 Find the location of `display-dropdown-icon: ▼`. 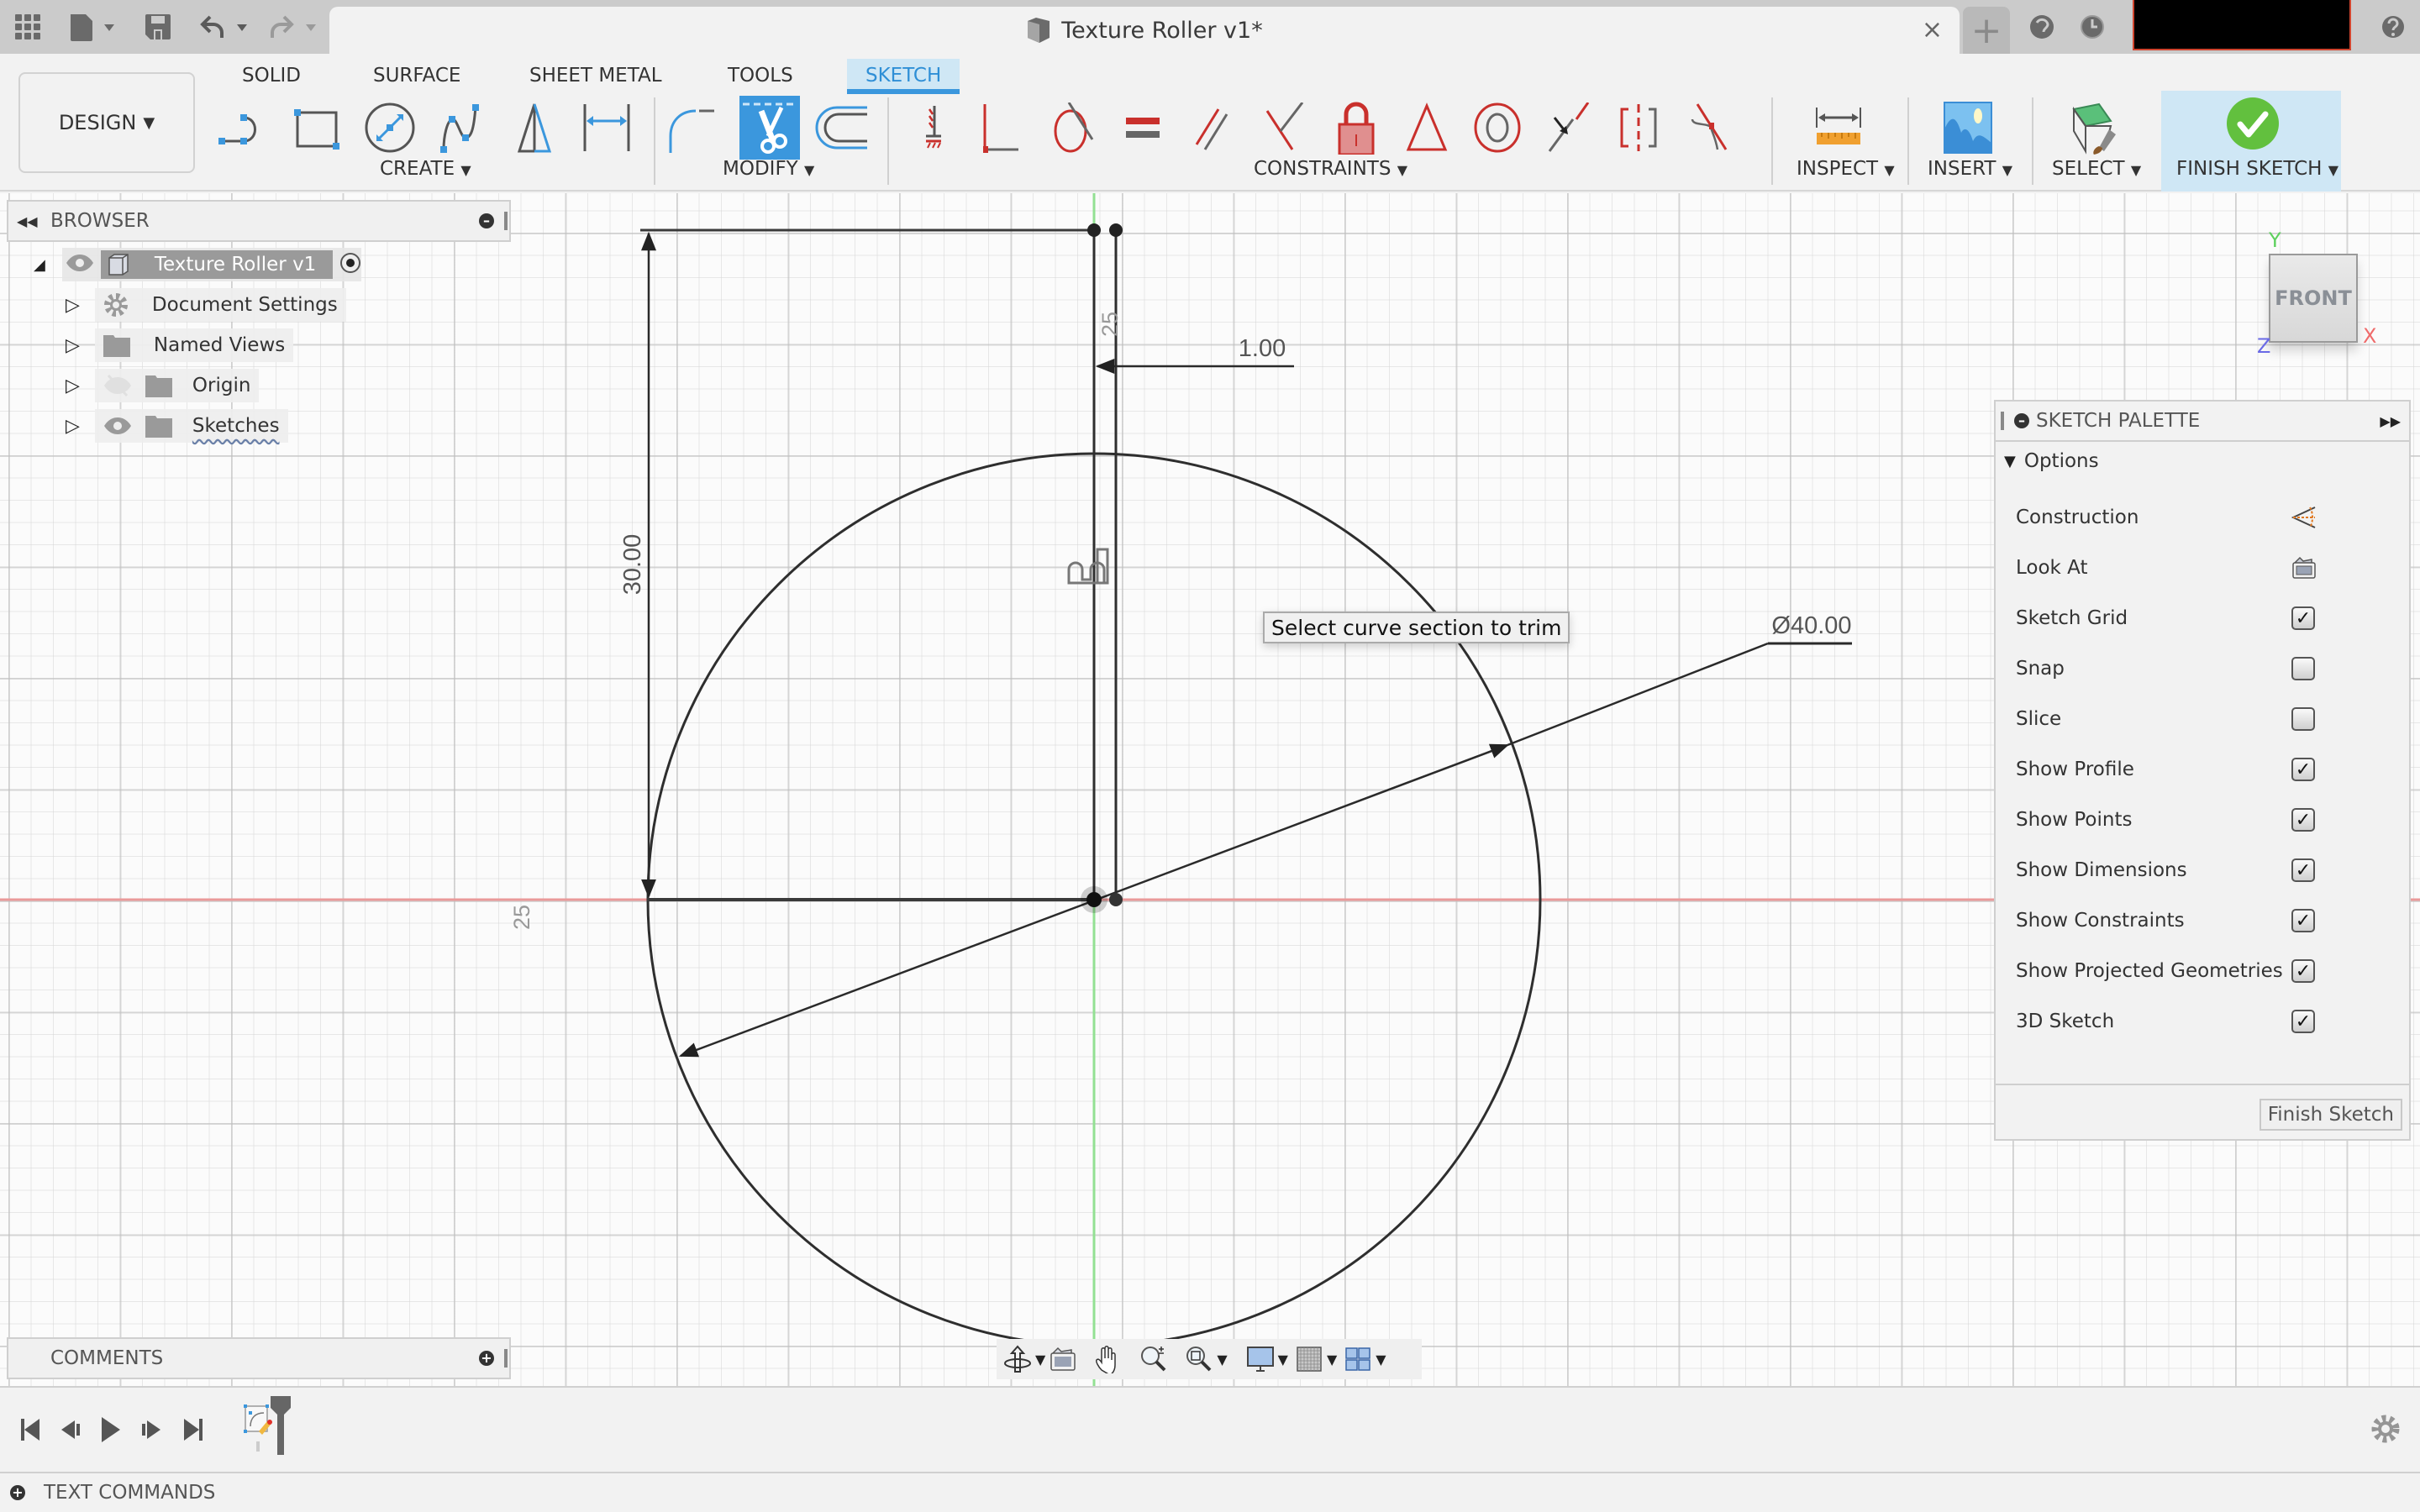

display-dropdown-icon: ▼ is located at coordinates (1283, 1360).